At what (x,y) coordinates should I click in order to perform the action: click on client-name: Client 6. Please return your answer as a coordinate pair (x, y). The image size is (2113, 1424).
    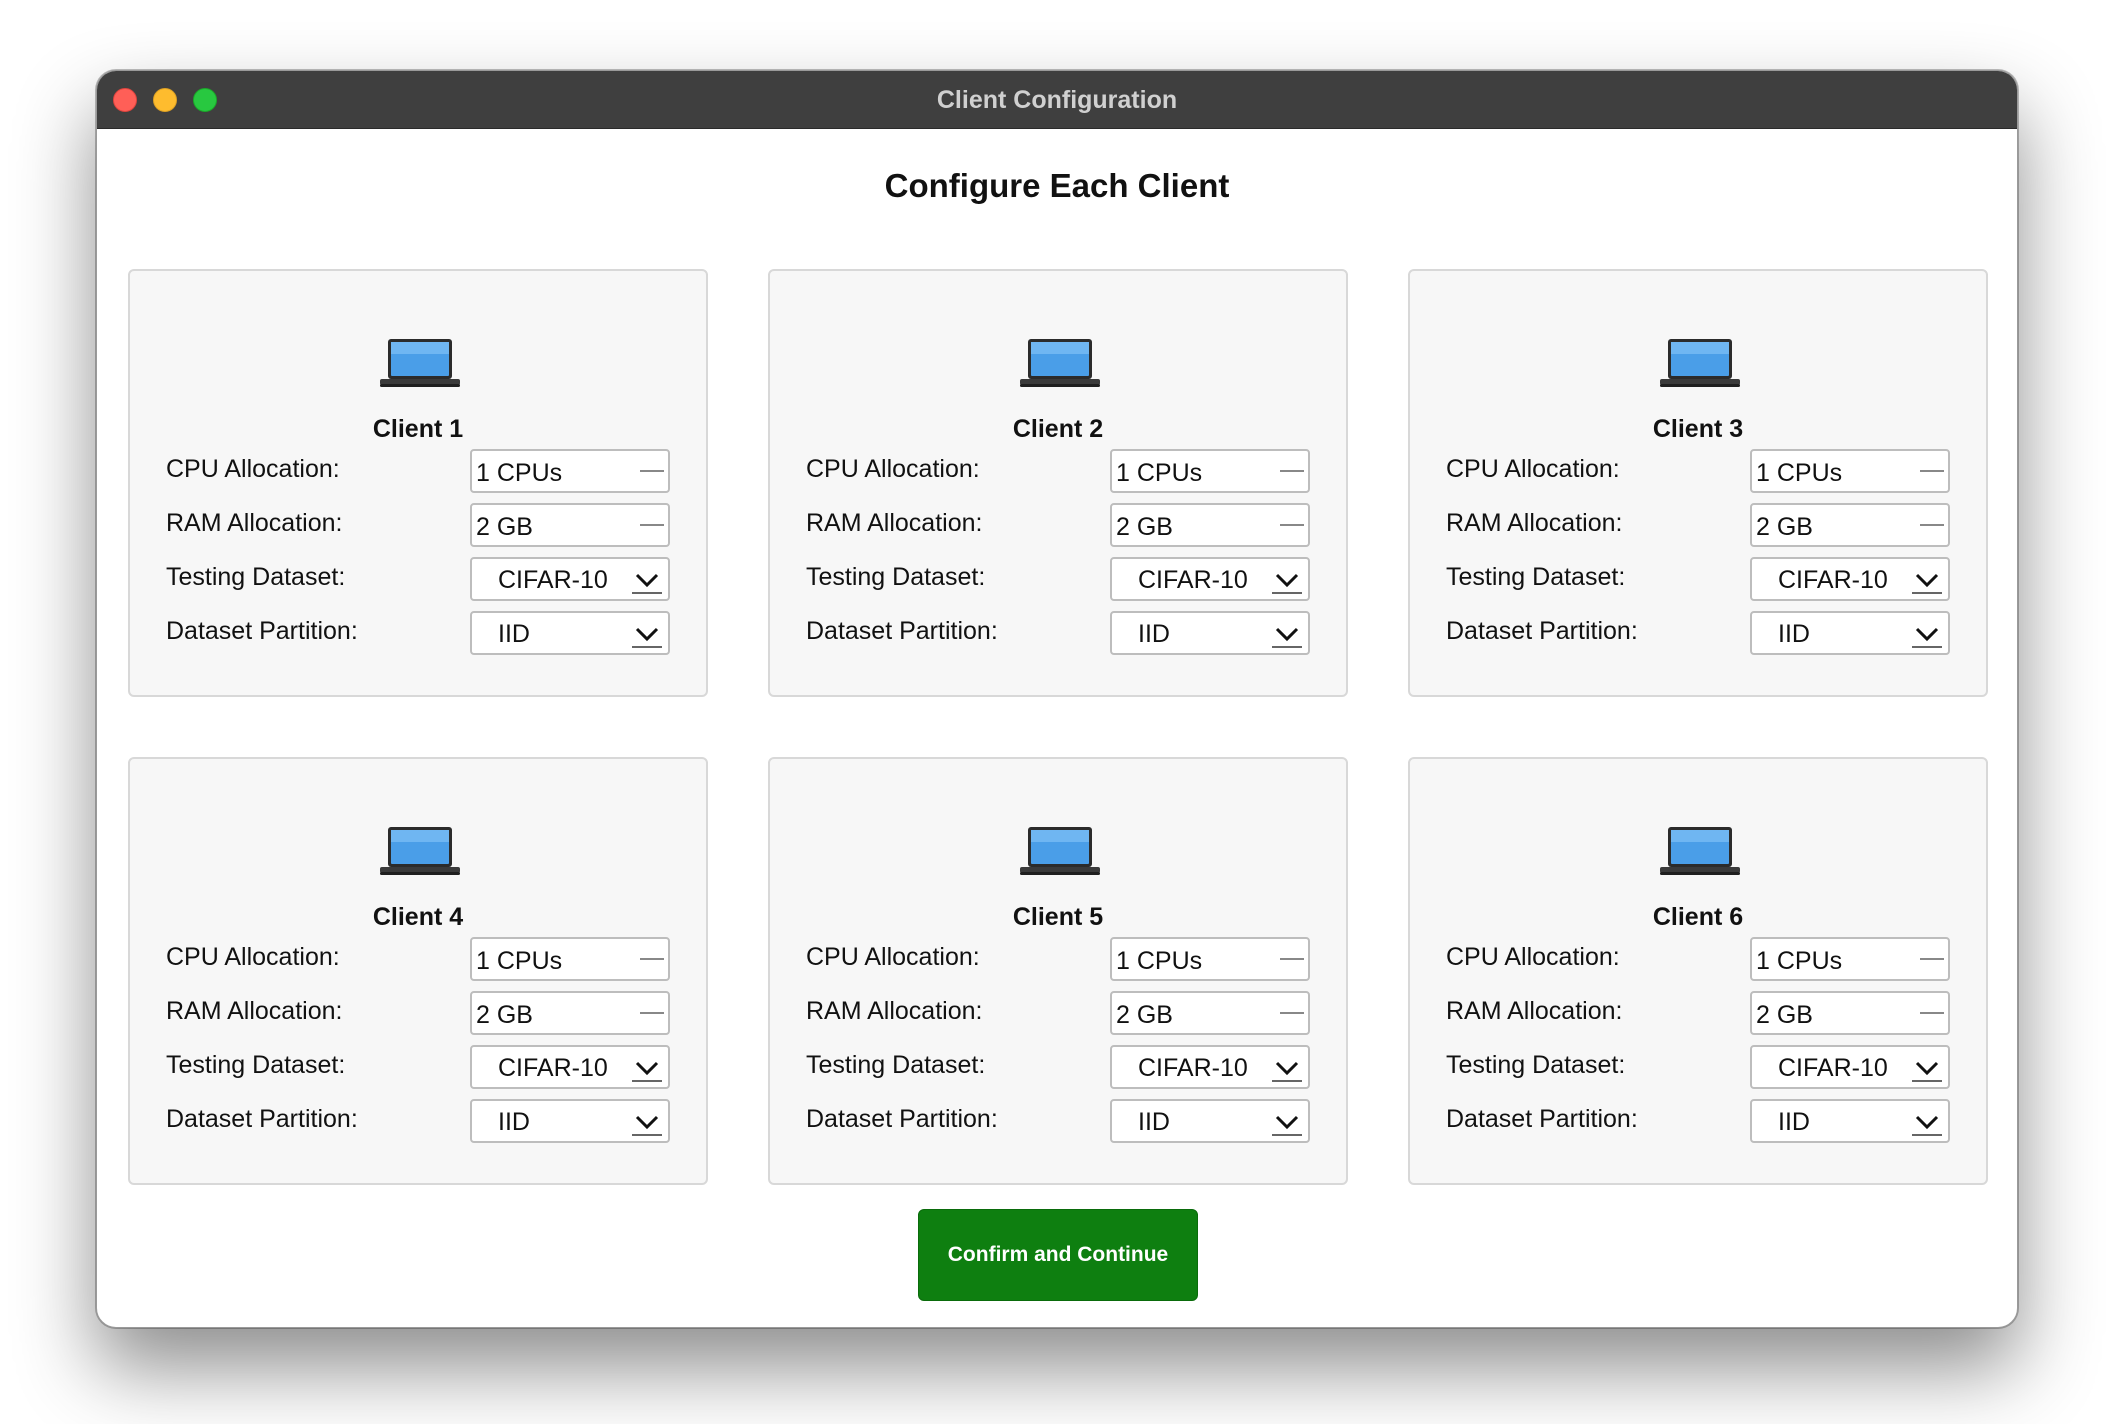
    Looking at the image, I should click on (1698, 917).